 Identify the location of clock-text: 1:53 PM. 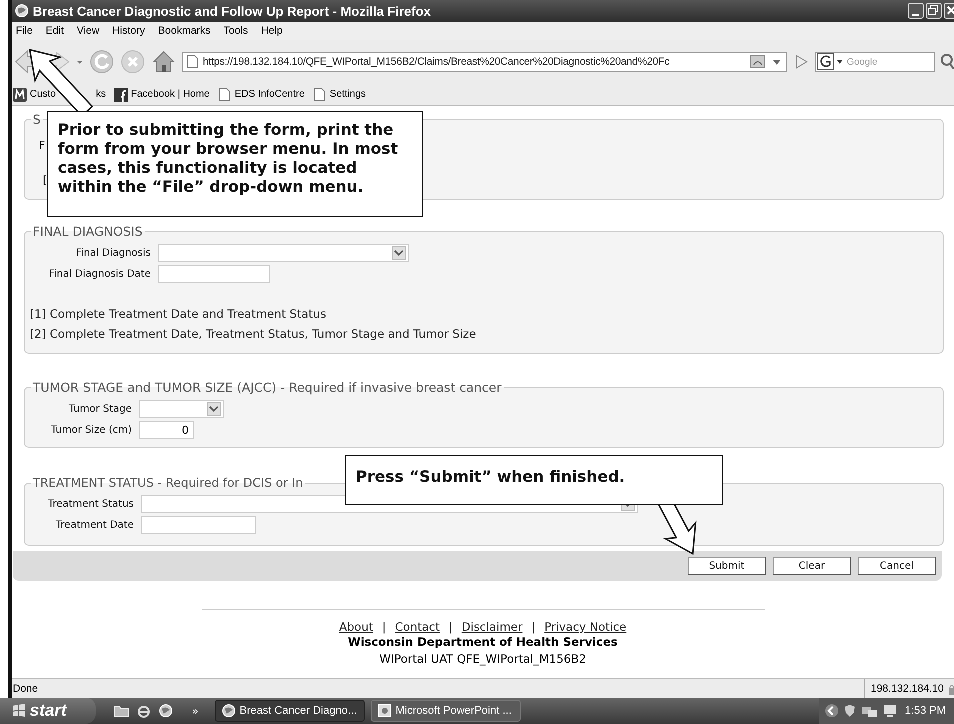
(925, 711).